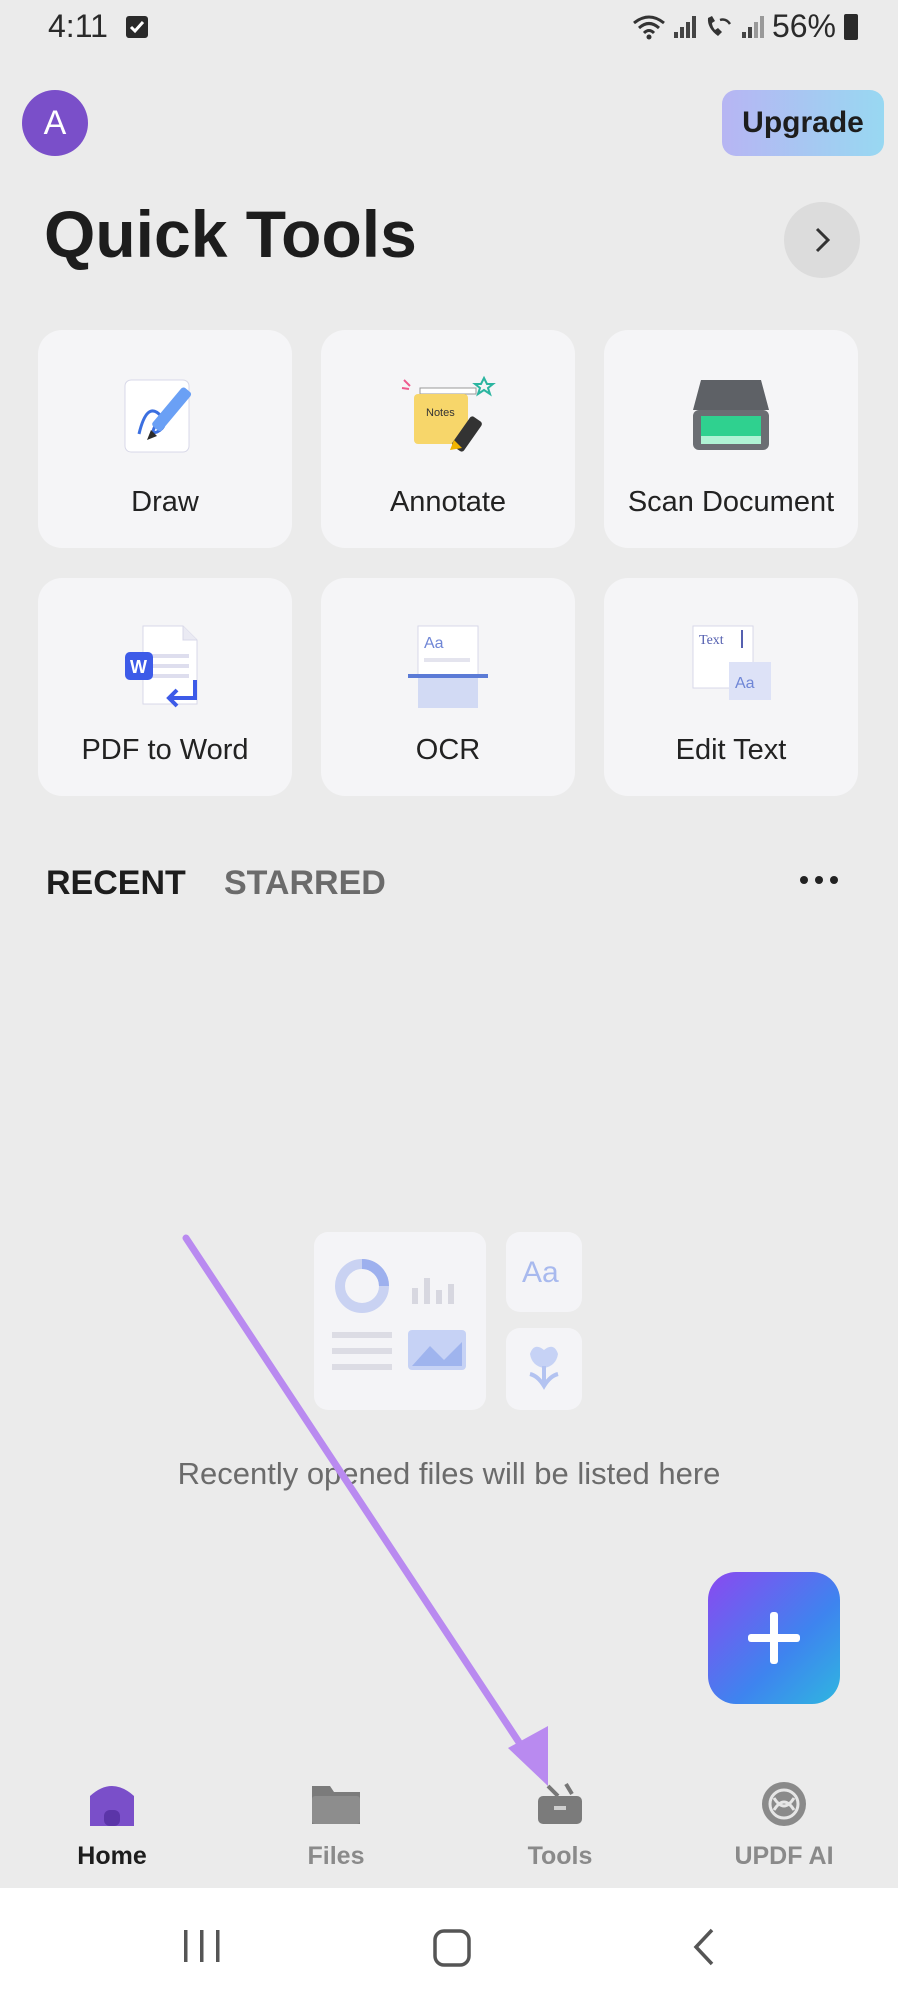  I want to click on nav-home: Home, so click(112, 1823).